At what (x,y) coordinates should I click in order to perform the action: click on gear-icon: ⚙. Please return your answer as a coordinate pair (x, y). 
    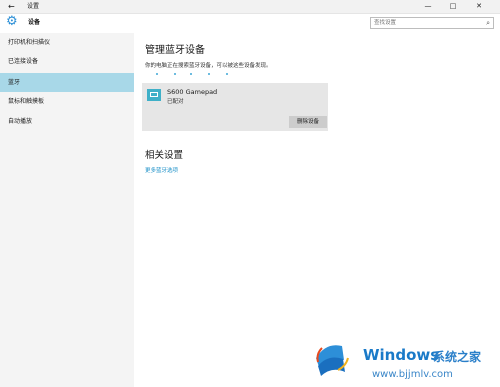
    Looking at the image, I should click on (12, 21).